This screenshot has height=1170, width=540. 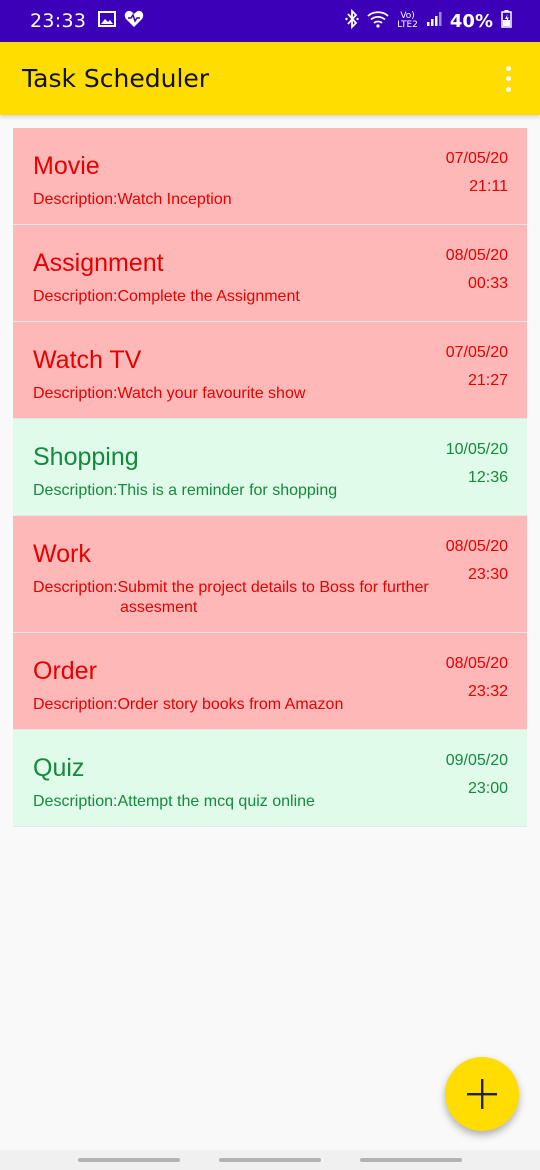 I want to click on task-title: Quiz, so click(x=59, y=768).